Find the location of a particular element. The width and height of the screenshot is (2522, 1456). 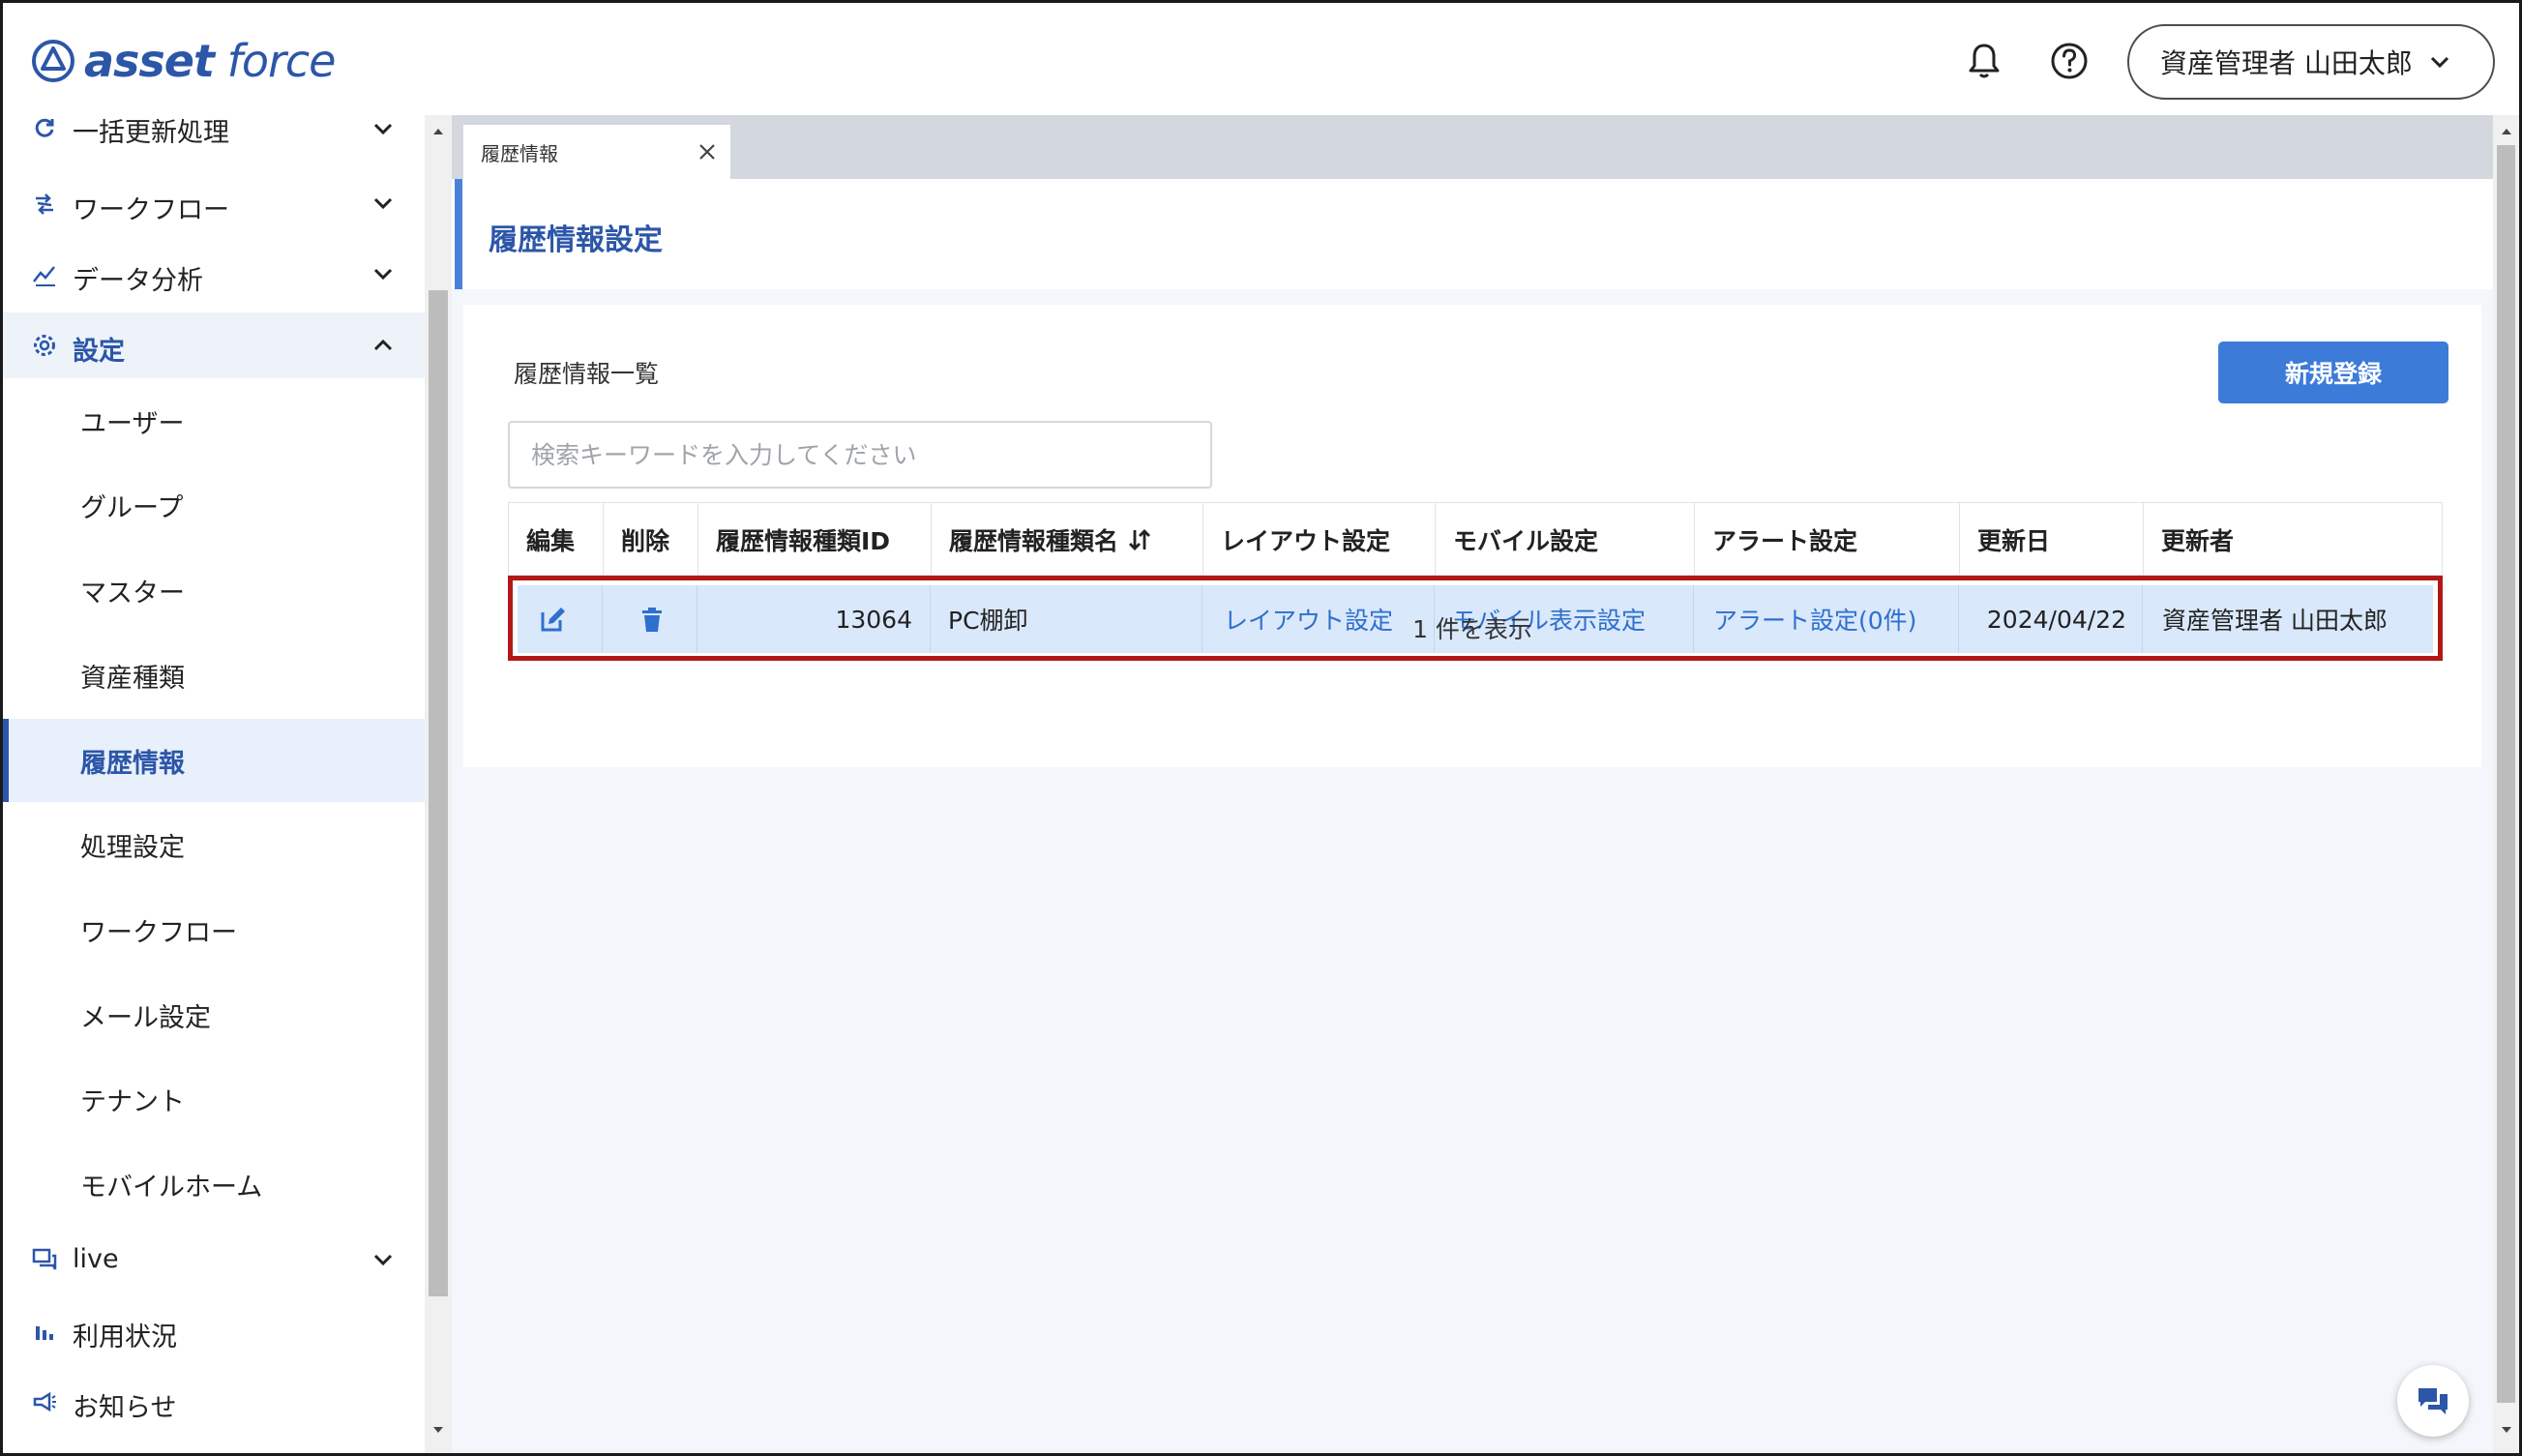

chevron-up-icon is located at coordinates (383, 345).